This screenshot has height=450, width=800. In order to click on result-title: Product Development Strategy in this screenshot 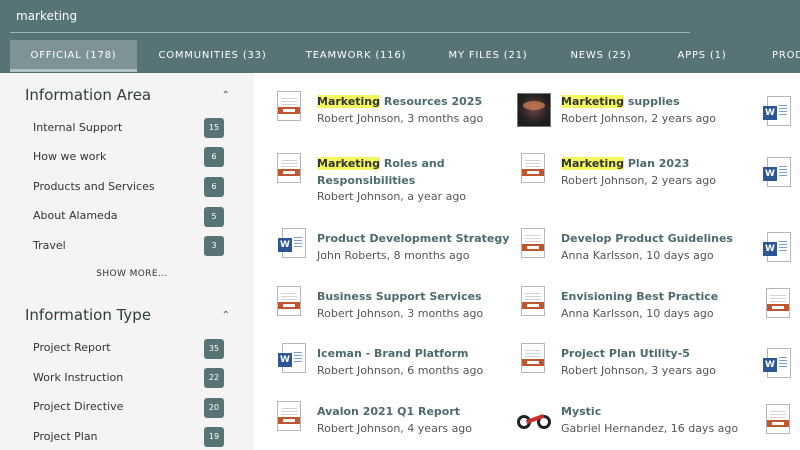, I will do `click(413, 238)`.